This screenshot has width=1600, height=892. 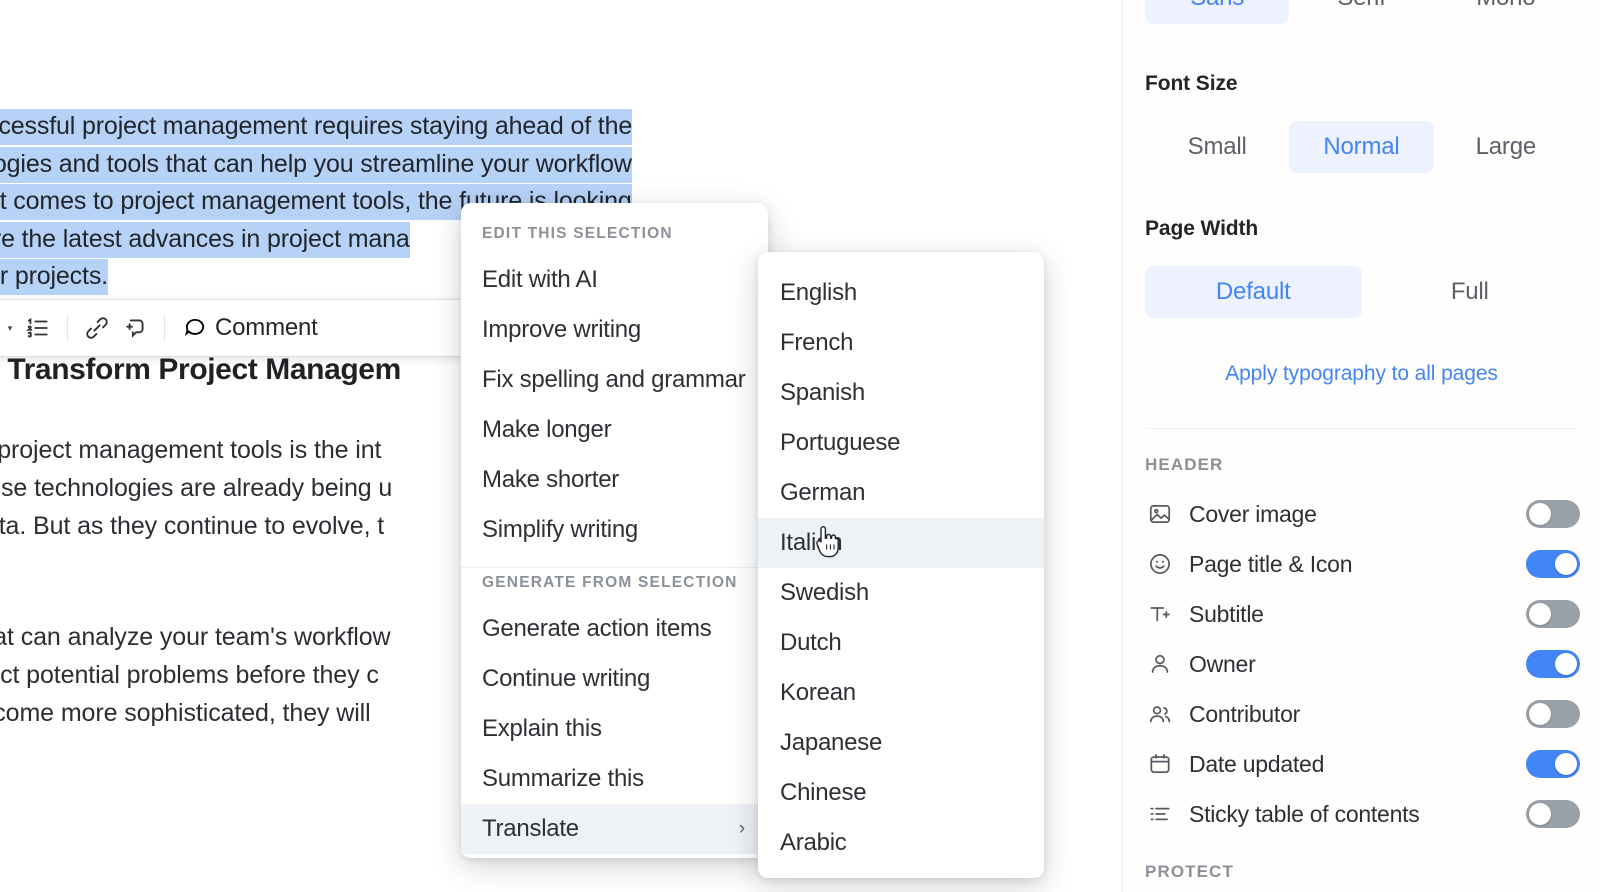 I want to click on page-width-option-full: Full, so click(x=1470, y=292).